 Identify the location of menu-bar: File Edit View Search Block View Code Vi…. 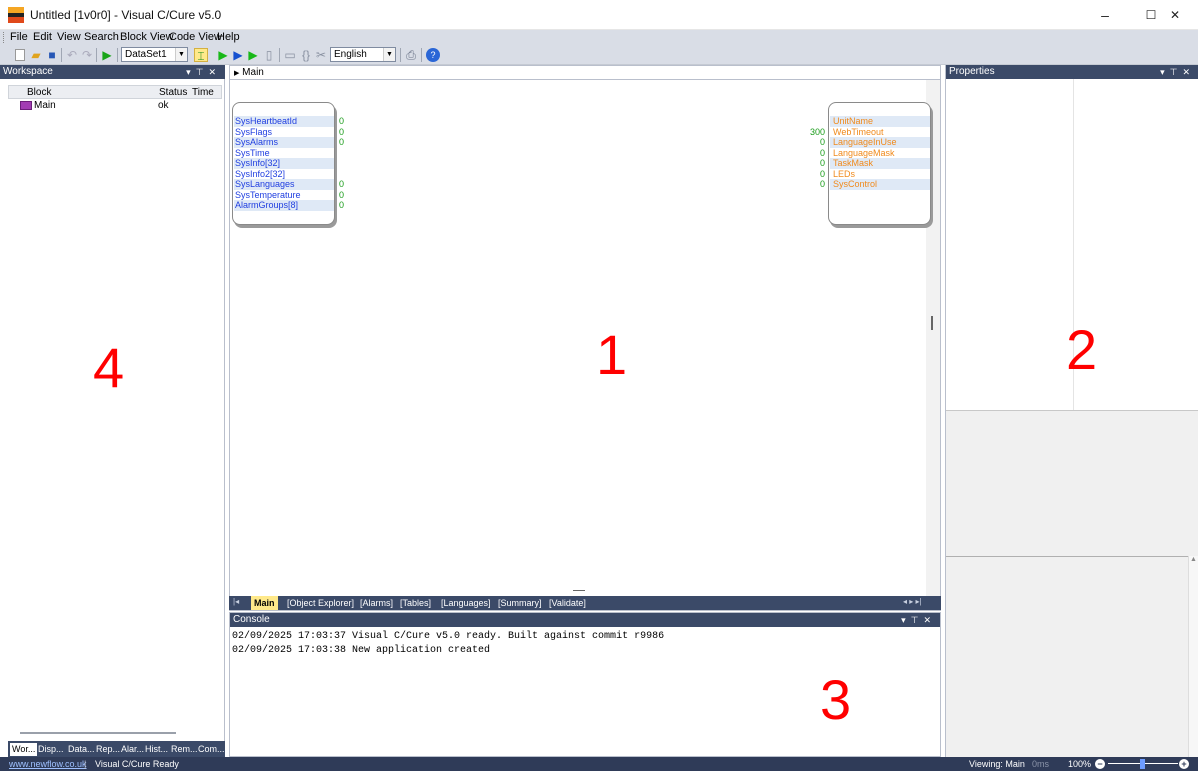
(599, 37).